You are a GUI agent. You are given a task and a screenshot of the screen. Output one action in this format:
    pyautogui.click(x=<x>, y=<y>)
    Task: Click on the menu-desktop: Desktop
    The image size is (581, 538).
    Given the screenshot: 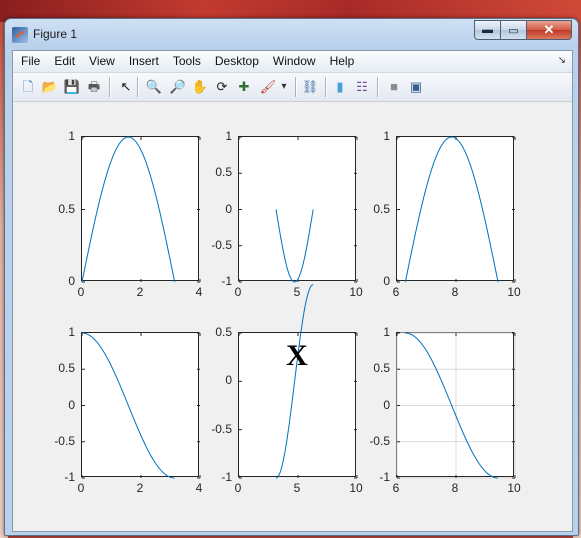 What is the action you would take?
    pyautogui.click(x=237, y=61)
    